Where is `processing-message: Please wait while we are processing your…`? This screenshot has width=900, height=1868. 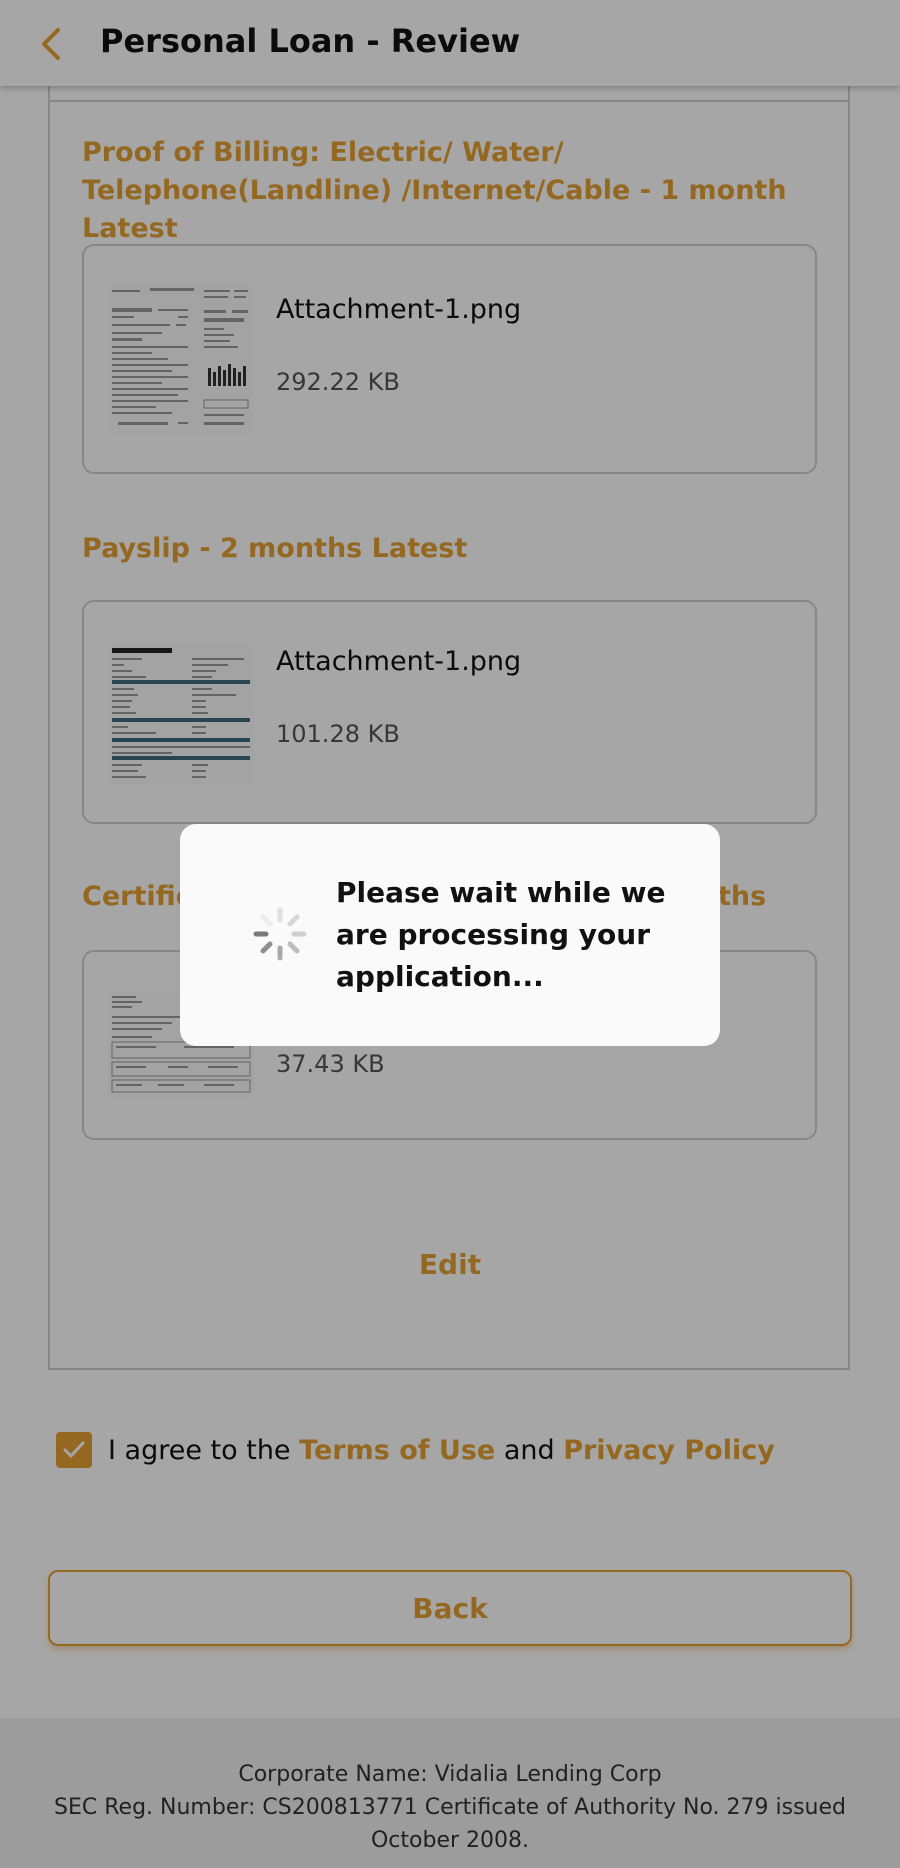
processing-message: Please wait while we are processing your… is located at coordinates (501, 934).